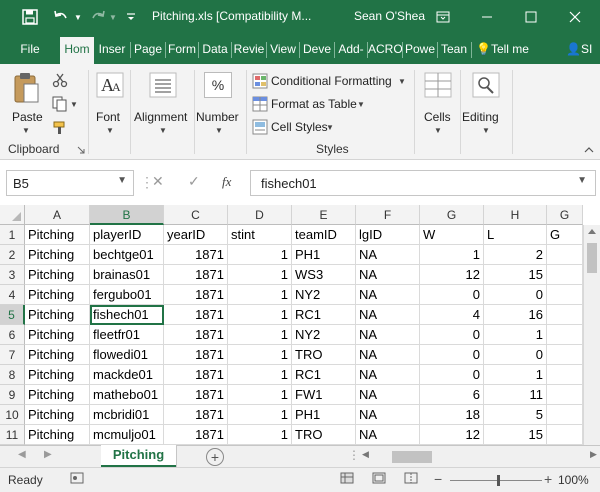  Describe the element at coordinates (12, 275) in the screenshot. I see `row-header: 3` at that location.